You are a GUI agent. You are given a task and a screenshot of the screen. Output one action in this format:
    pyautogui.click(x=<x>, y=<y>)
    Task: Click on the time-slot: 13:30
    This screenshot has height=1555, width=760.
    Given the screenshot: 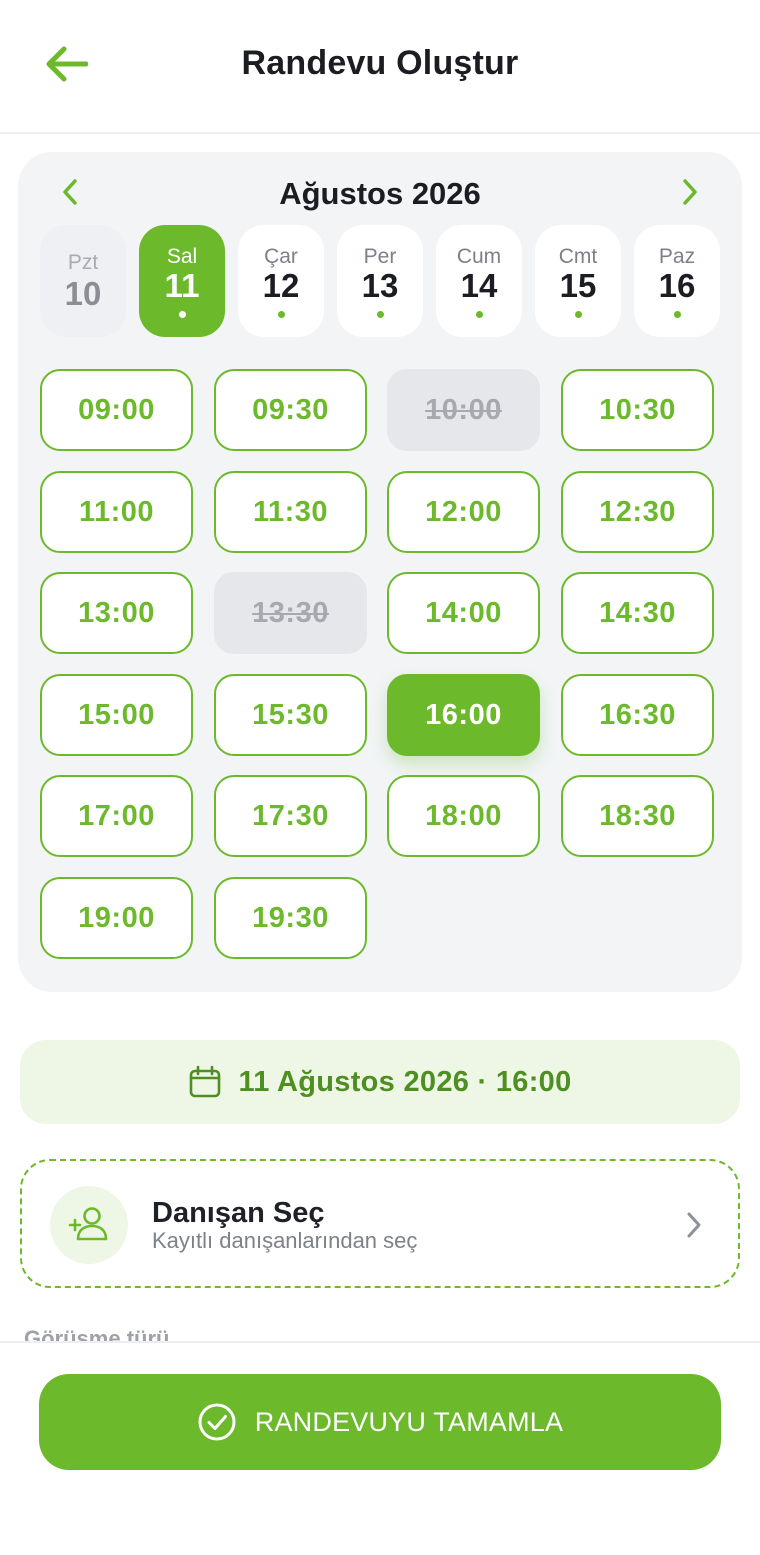 What is the action you would take?
    pyautogui.click(x=290, y=613)
    